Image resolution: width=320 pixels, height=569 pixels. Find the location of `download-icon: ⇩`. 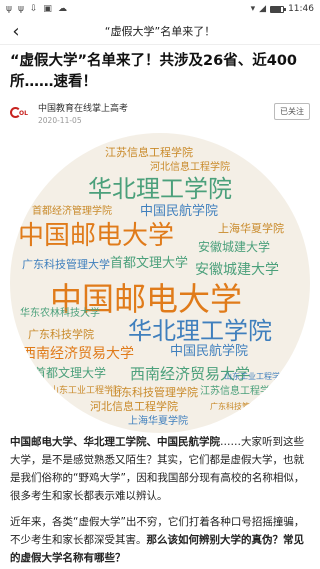

download-icon: ⇩ is located at coordinates (33, 9).